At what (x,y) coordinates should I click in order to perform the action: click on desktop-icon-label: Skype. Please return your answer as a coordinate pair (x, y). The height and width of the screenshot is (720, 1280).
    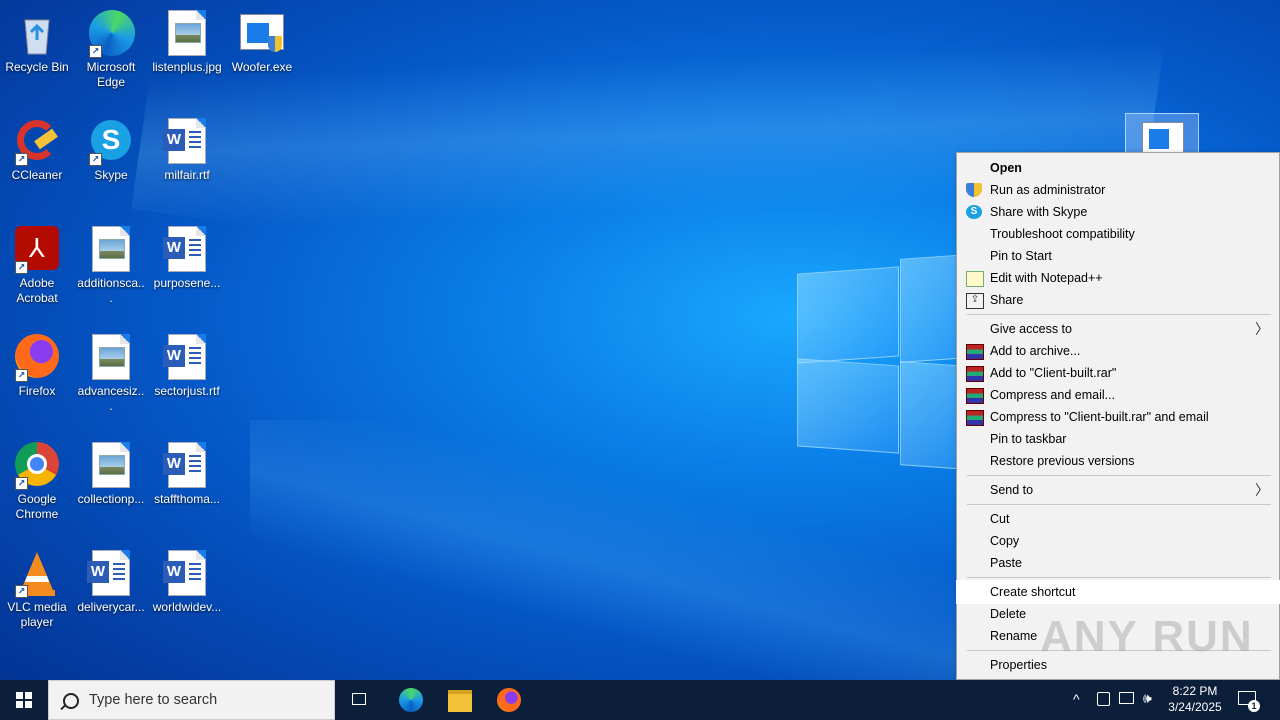
    Looking at the image, I should click on (111, 175).